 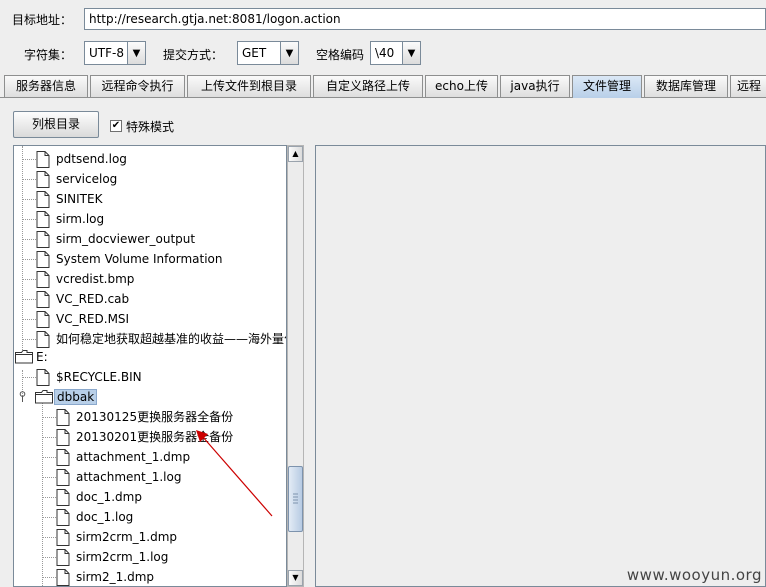 I want to click on tab-file-manager: 文件管理, so click(x=607, y=86).